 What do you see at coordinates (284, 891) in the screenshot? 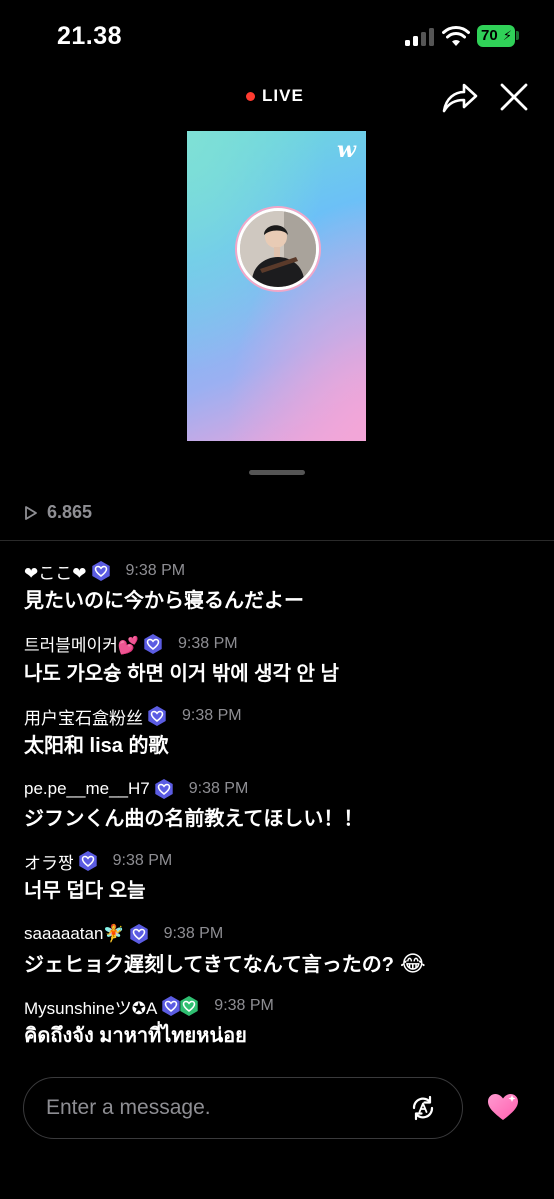
I see `chat-message-text: 너무 덥다 오늘` at bounding box center [284, 891].